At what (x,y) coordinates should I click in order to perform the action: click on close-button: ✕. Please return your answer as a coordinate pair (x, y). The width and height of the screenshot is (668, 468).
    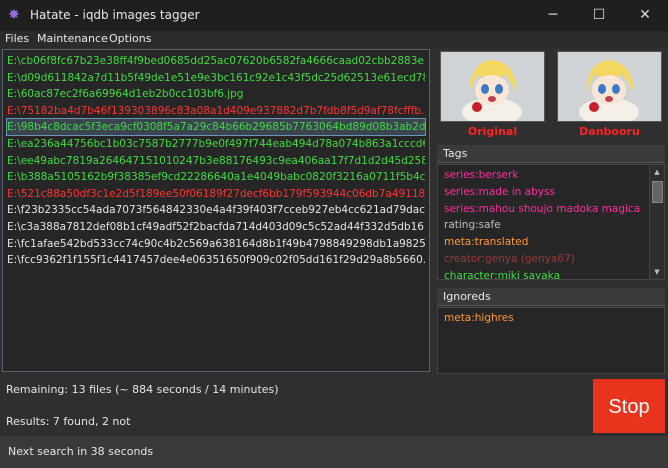
    Looking at the image, I should click on (645, 15).